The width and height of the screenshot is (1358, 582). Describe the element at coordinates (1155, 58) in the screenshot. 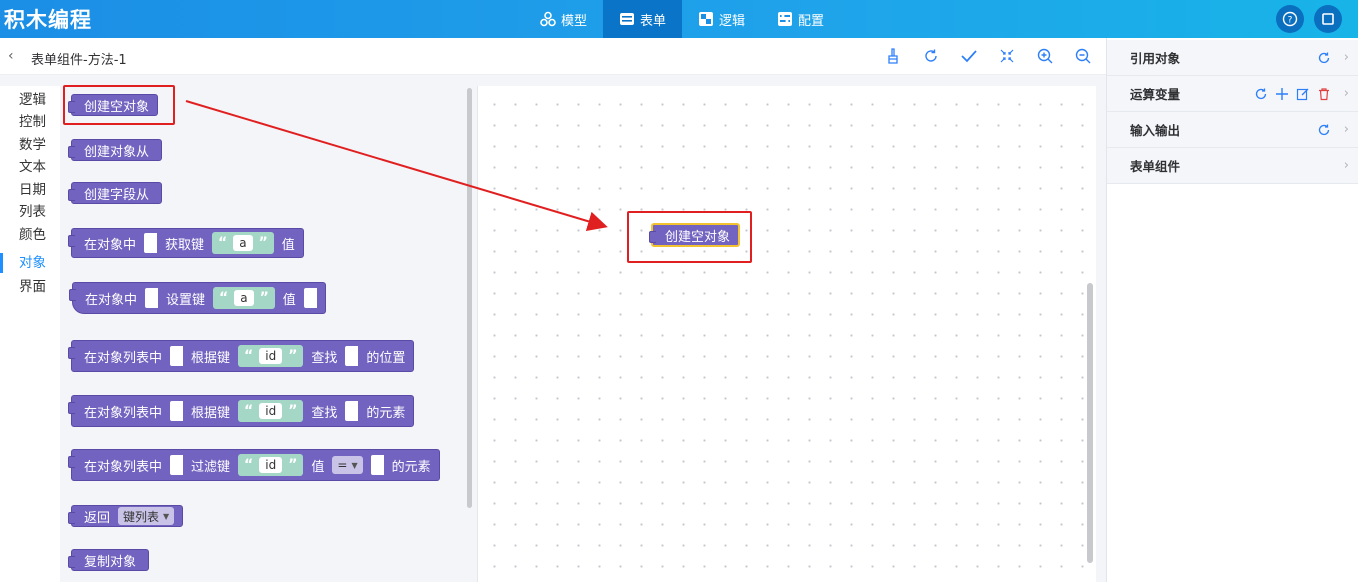

I see `section-title: 引用对象` at that location.